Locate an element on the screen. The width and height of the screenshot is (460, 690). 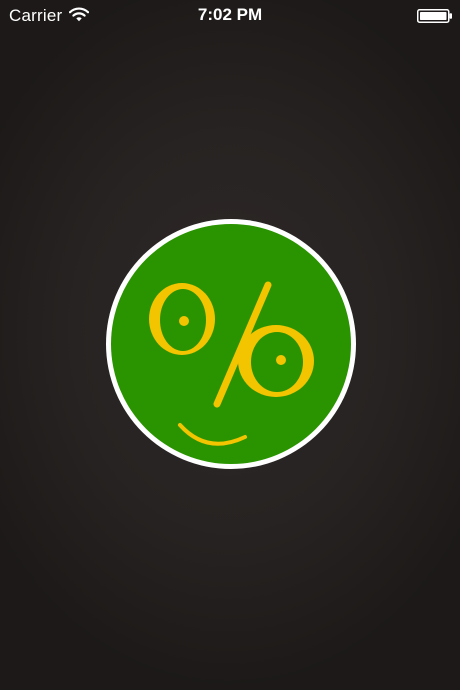
right-eye-icon is located at coordinates (281, 360).